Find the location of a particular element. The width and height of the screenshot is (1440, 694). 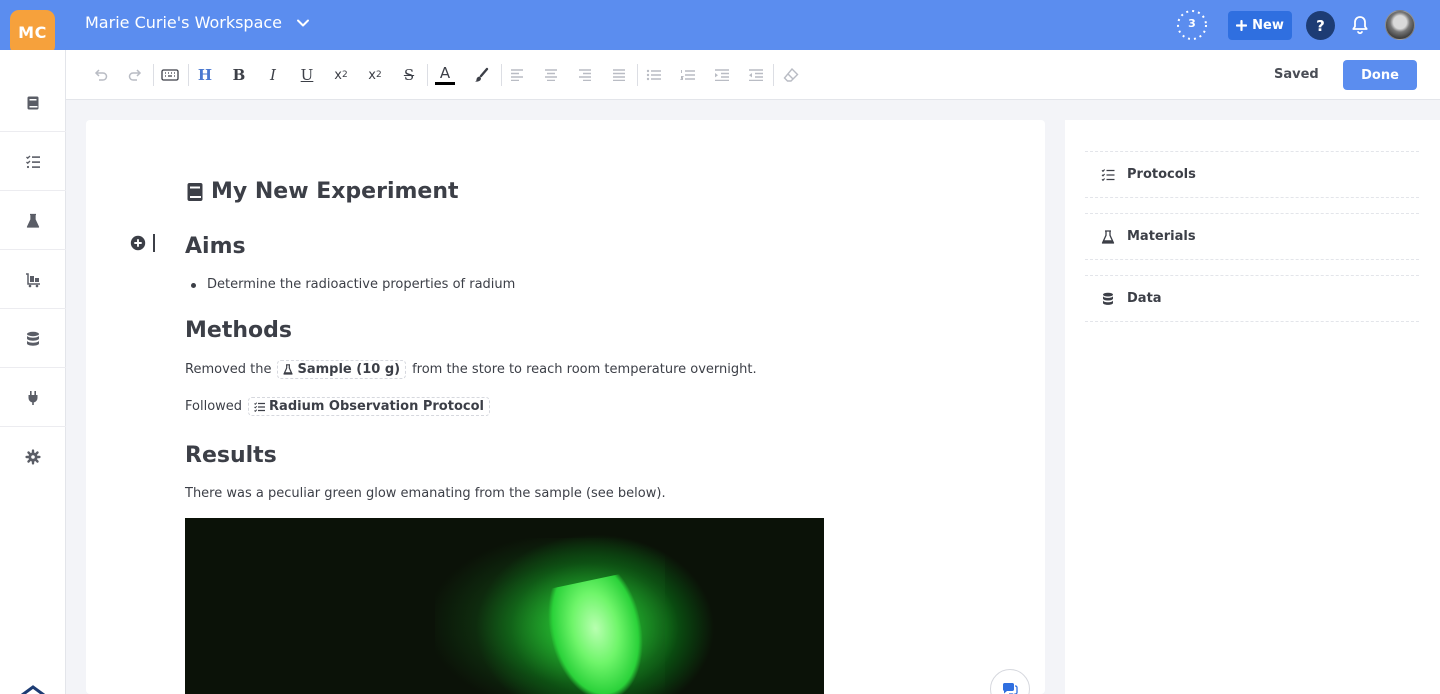

panel-card-label: Materials is located at coordinates (1161, 236).